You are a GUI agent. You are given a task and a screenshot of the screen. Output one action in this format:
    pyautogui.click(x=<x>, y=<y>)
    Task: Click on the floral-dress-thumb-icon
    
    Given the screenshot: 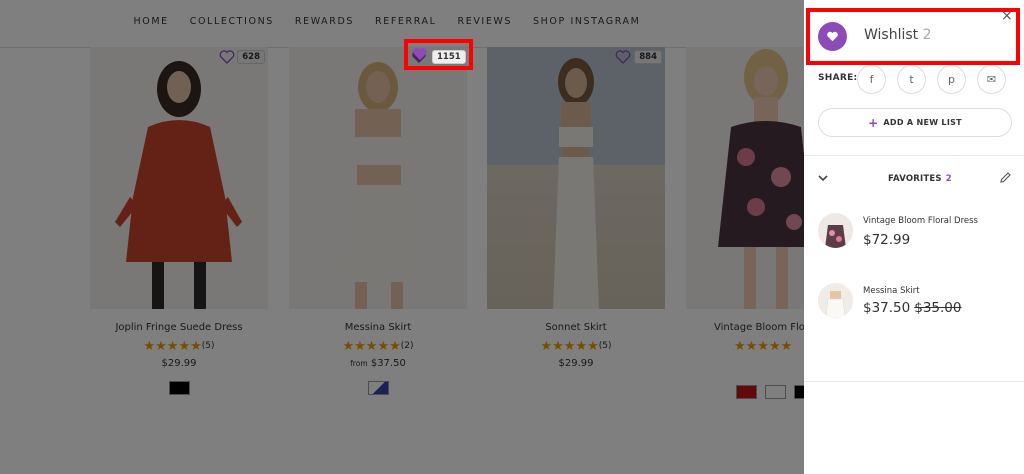 What is the action you would take?
    pyautogui.click(x=835, y=230)
    